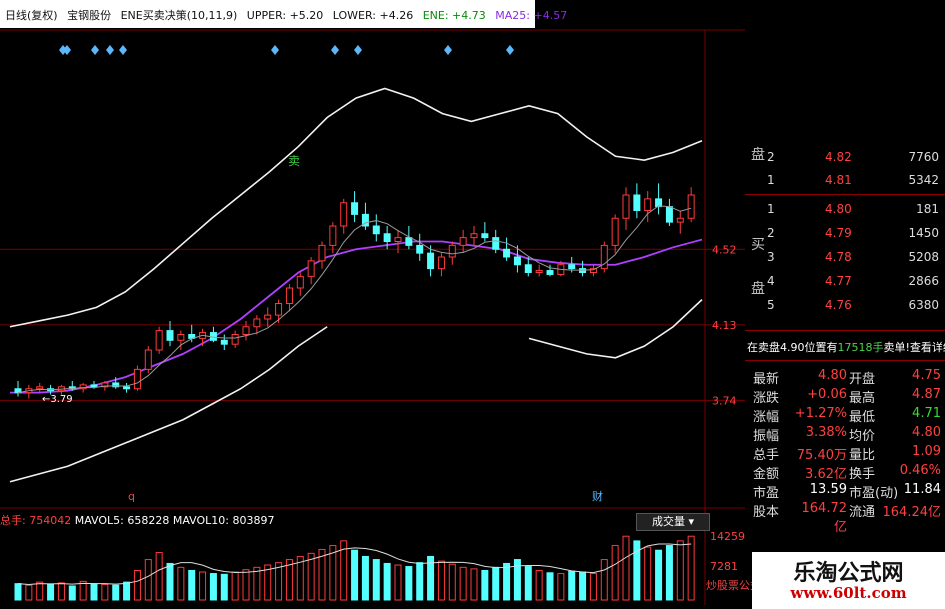 The height and width of the screenshot is (609, 945). Describe the element at coordinates (597, 496) in the screenshot. I see `finance-event-label: 财` at that location.